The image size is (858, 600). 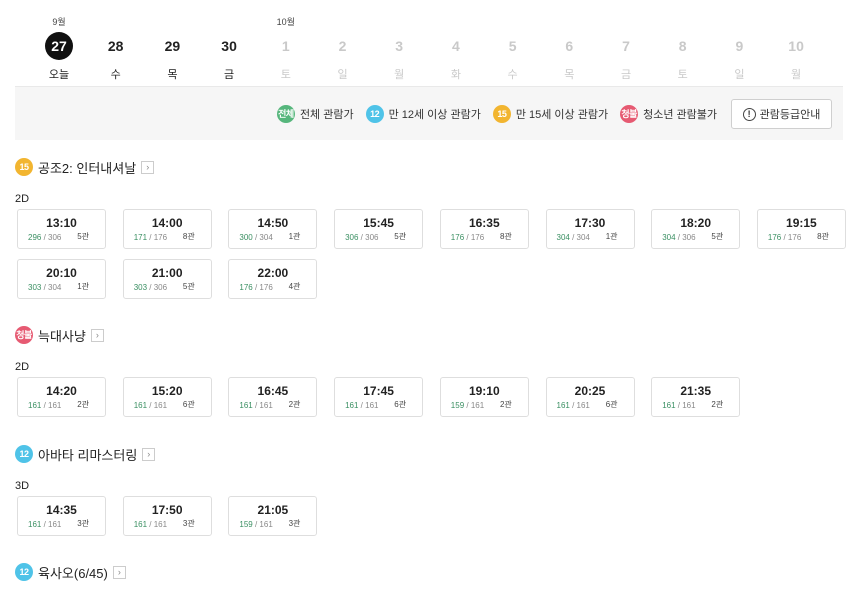 I want to click on remaining-seats: 296, so click(x=35, y=237).